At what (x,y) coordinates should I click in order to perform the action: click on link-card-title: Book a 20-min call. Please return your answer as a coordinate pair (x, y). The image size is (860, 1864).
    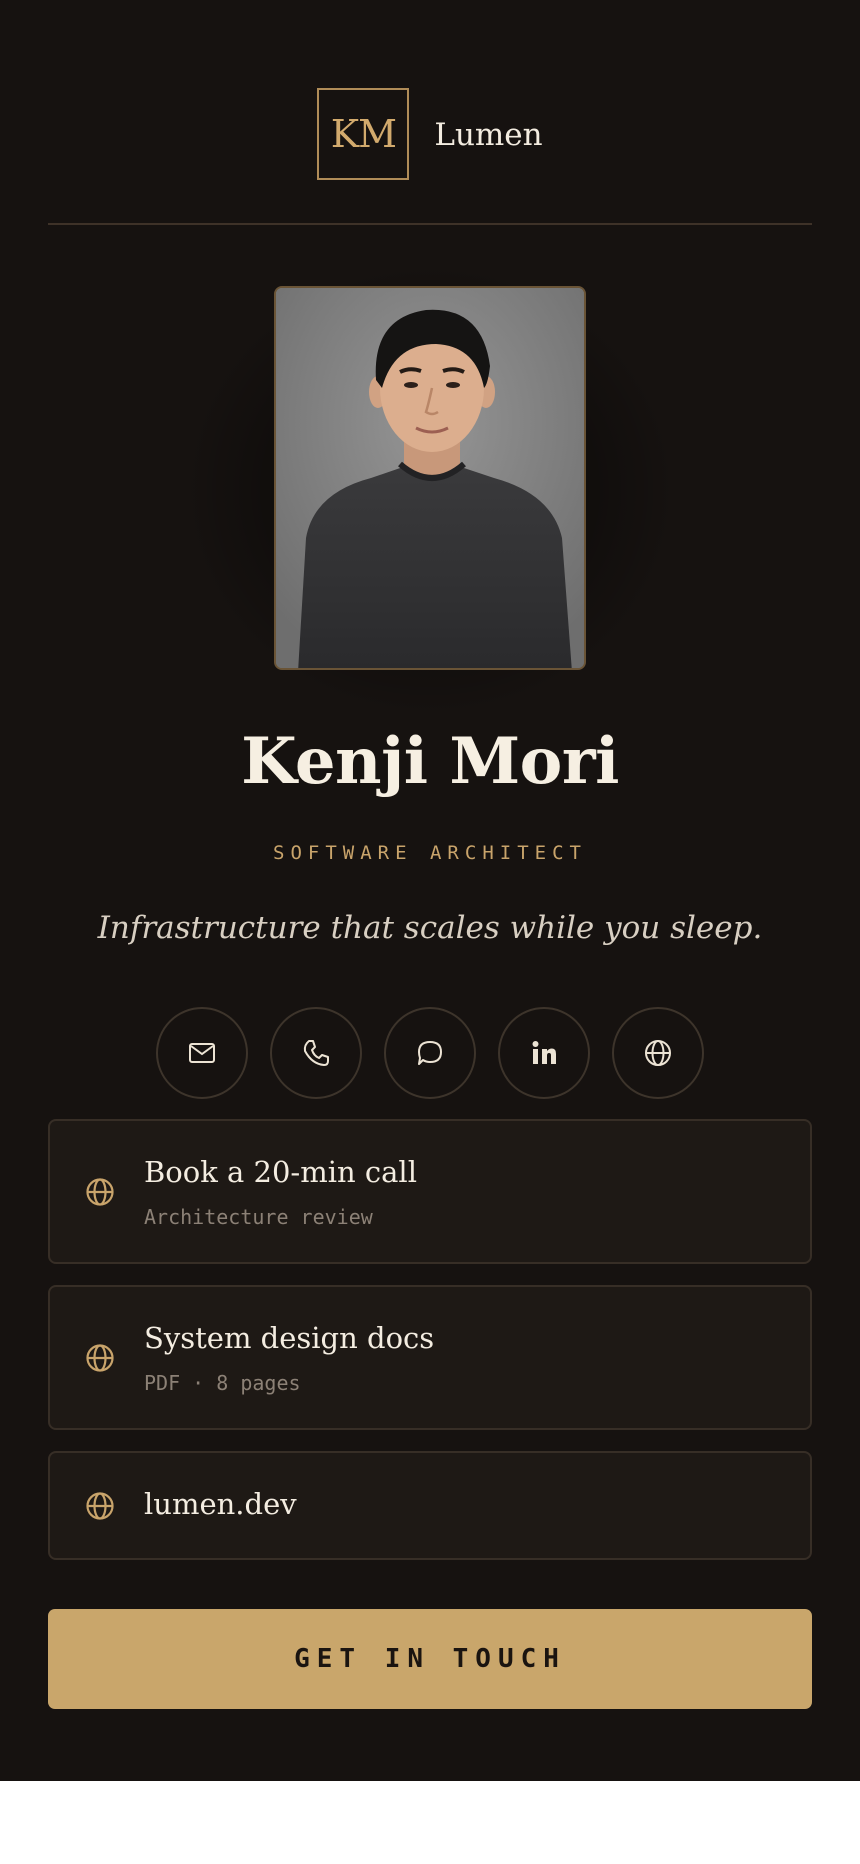
    Looking at the image, I should click on (280, 1172).